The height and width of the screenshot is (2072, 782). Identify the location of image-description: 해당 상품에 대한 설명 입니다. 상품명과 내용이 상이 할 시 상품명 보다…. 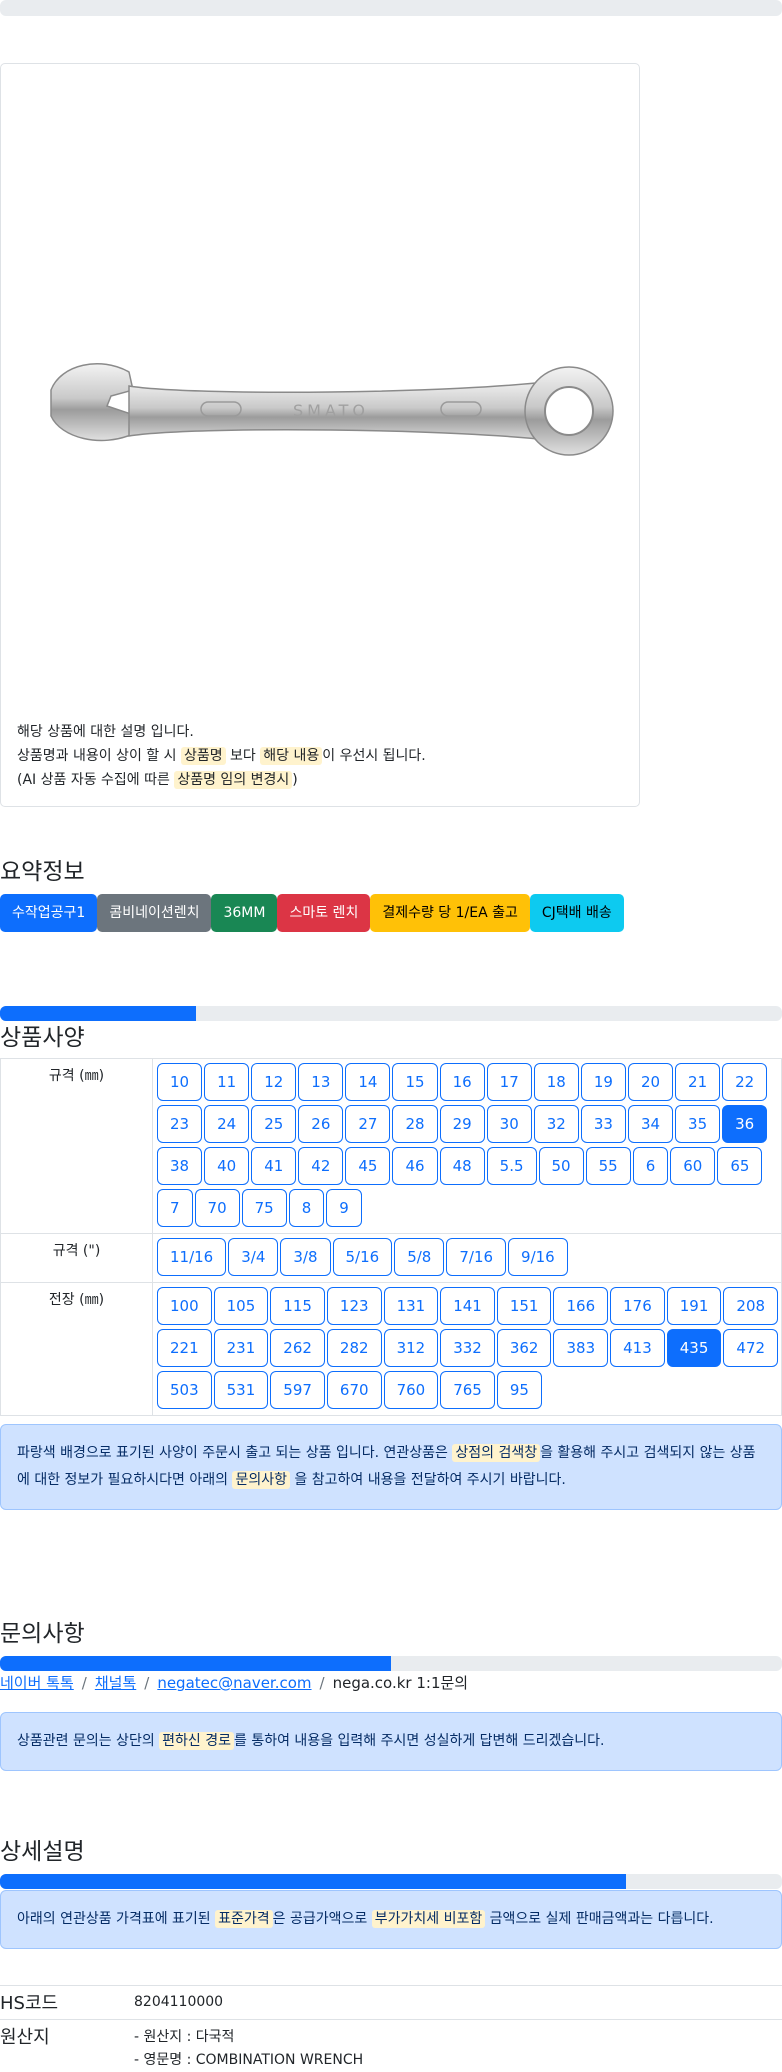
(221, 756).